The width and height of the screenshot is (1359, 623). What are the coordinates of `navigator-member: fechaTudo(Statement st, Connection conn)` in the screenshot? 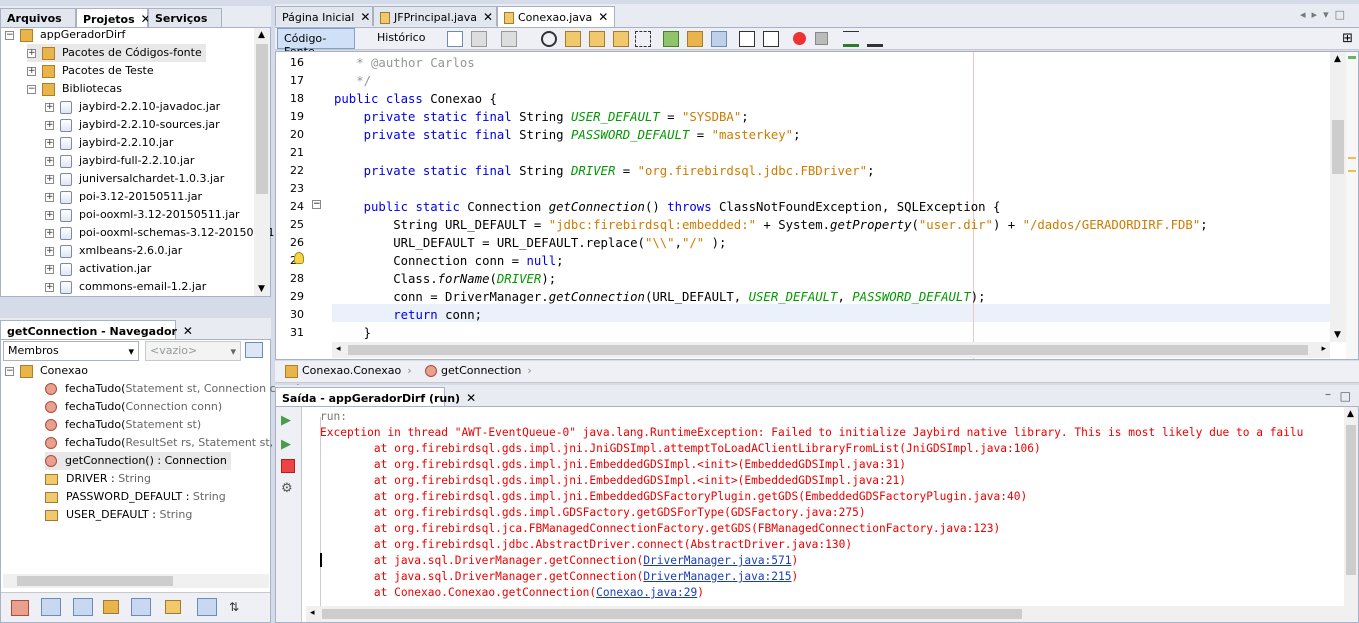 It's located at (173, 389).